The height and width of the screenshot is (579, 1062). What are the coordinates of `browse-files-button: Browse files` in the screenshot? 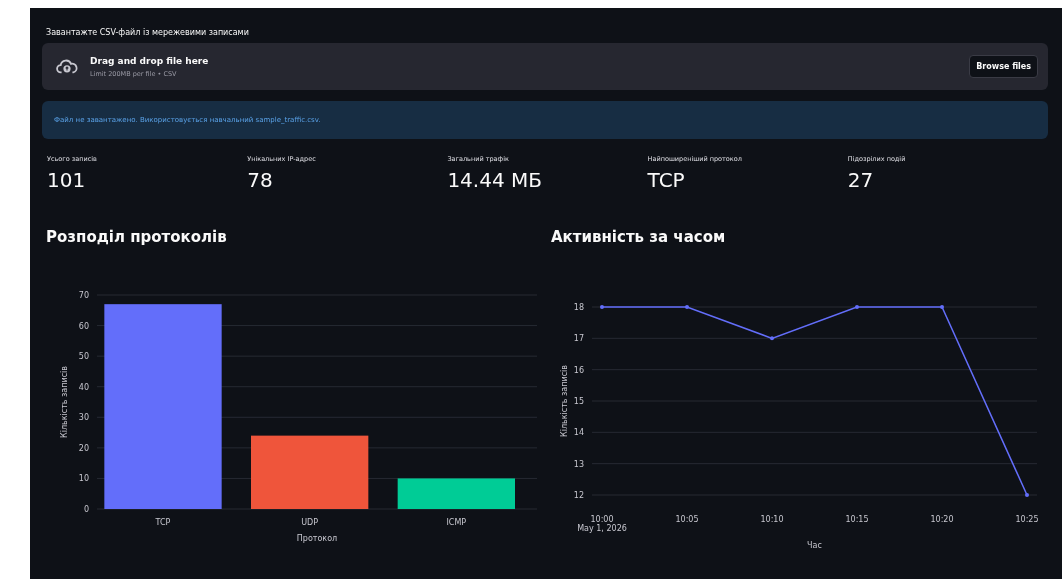 It's located at (1003, 66).